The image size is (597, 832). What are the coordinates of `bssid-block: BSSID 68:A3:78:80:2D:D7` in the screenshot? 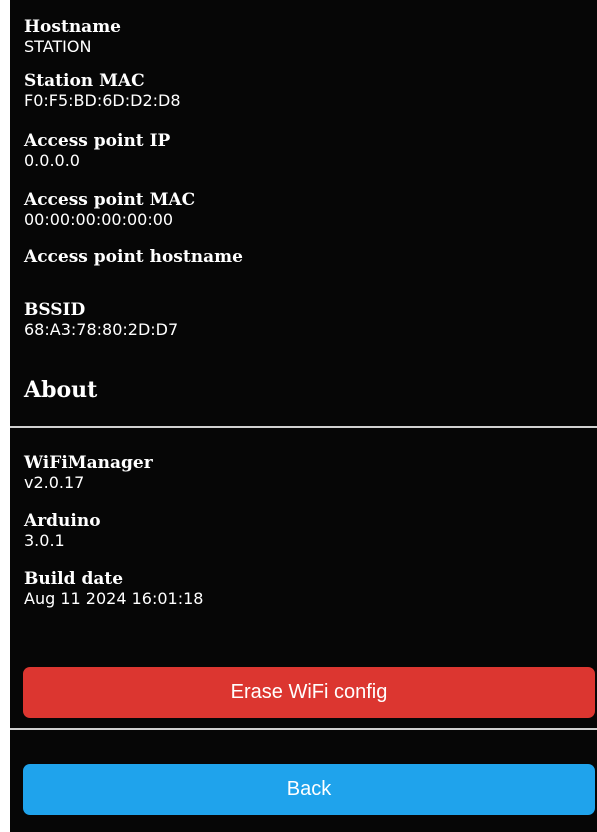 It's located at (101, 320).